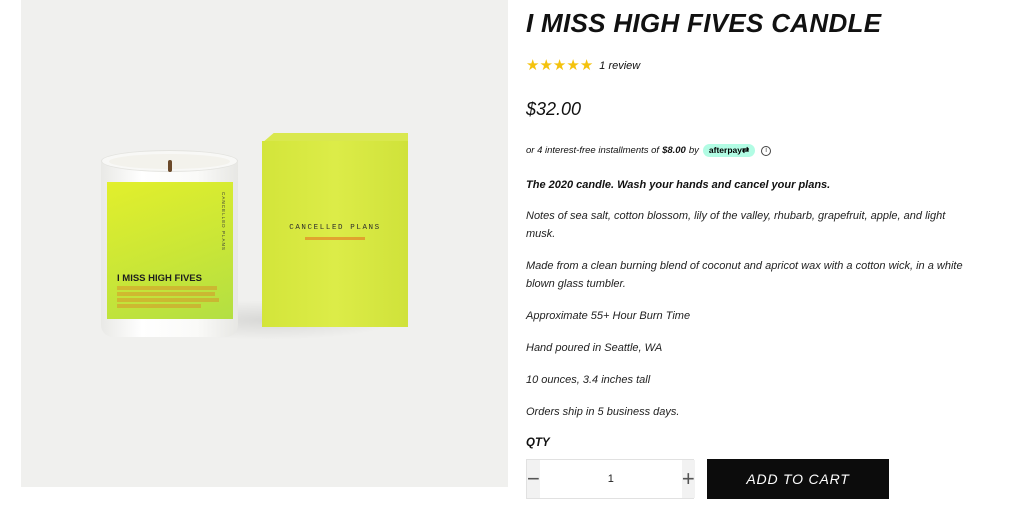 Image resolution: width=1024 pixels, height=512 pixels. Describe the element at coordinates (538, 443) in the screenshot. I see `qty-label: QTY` at that location.